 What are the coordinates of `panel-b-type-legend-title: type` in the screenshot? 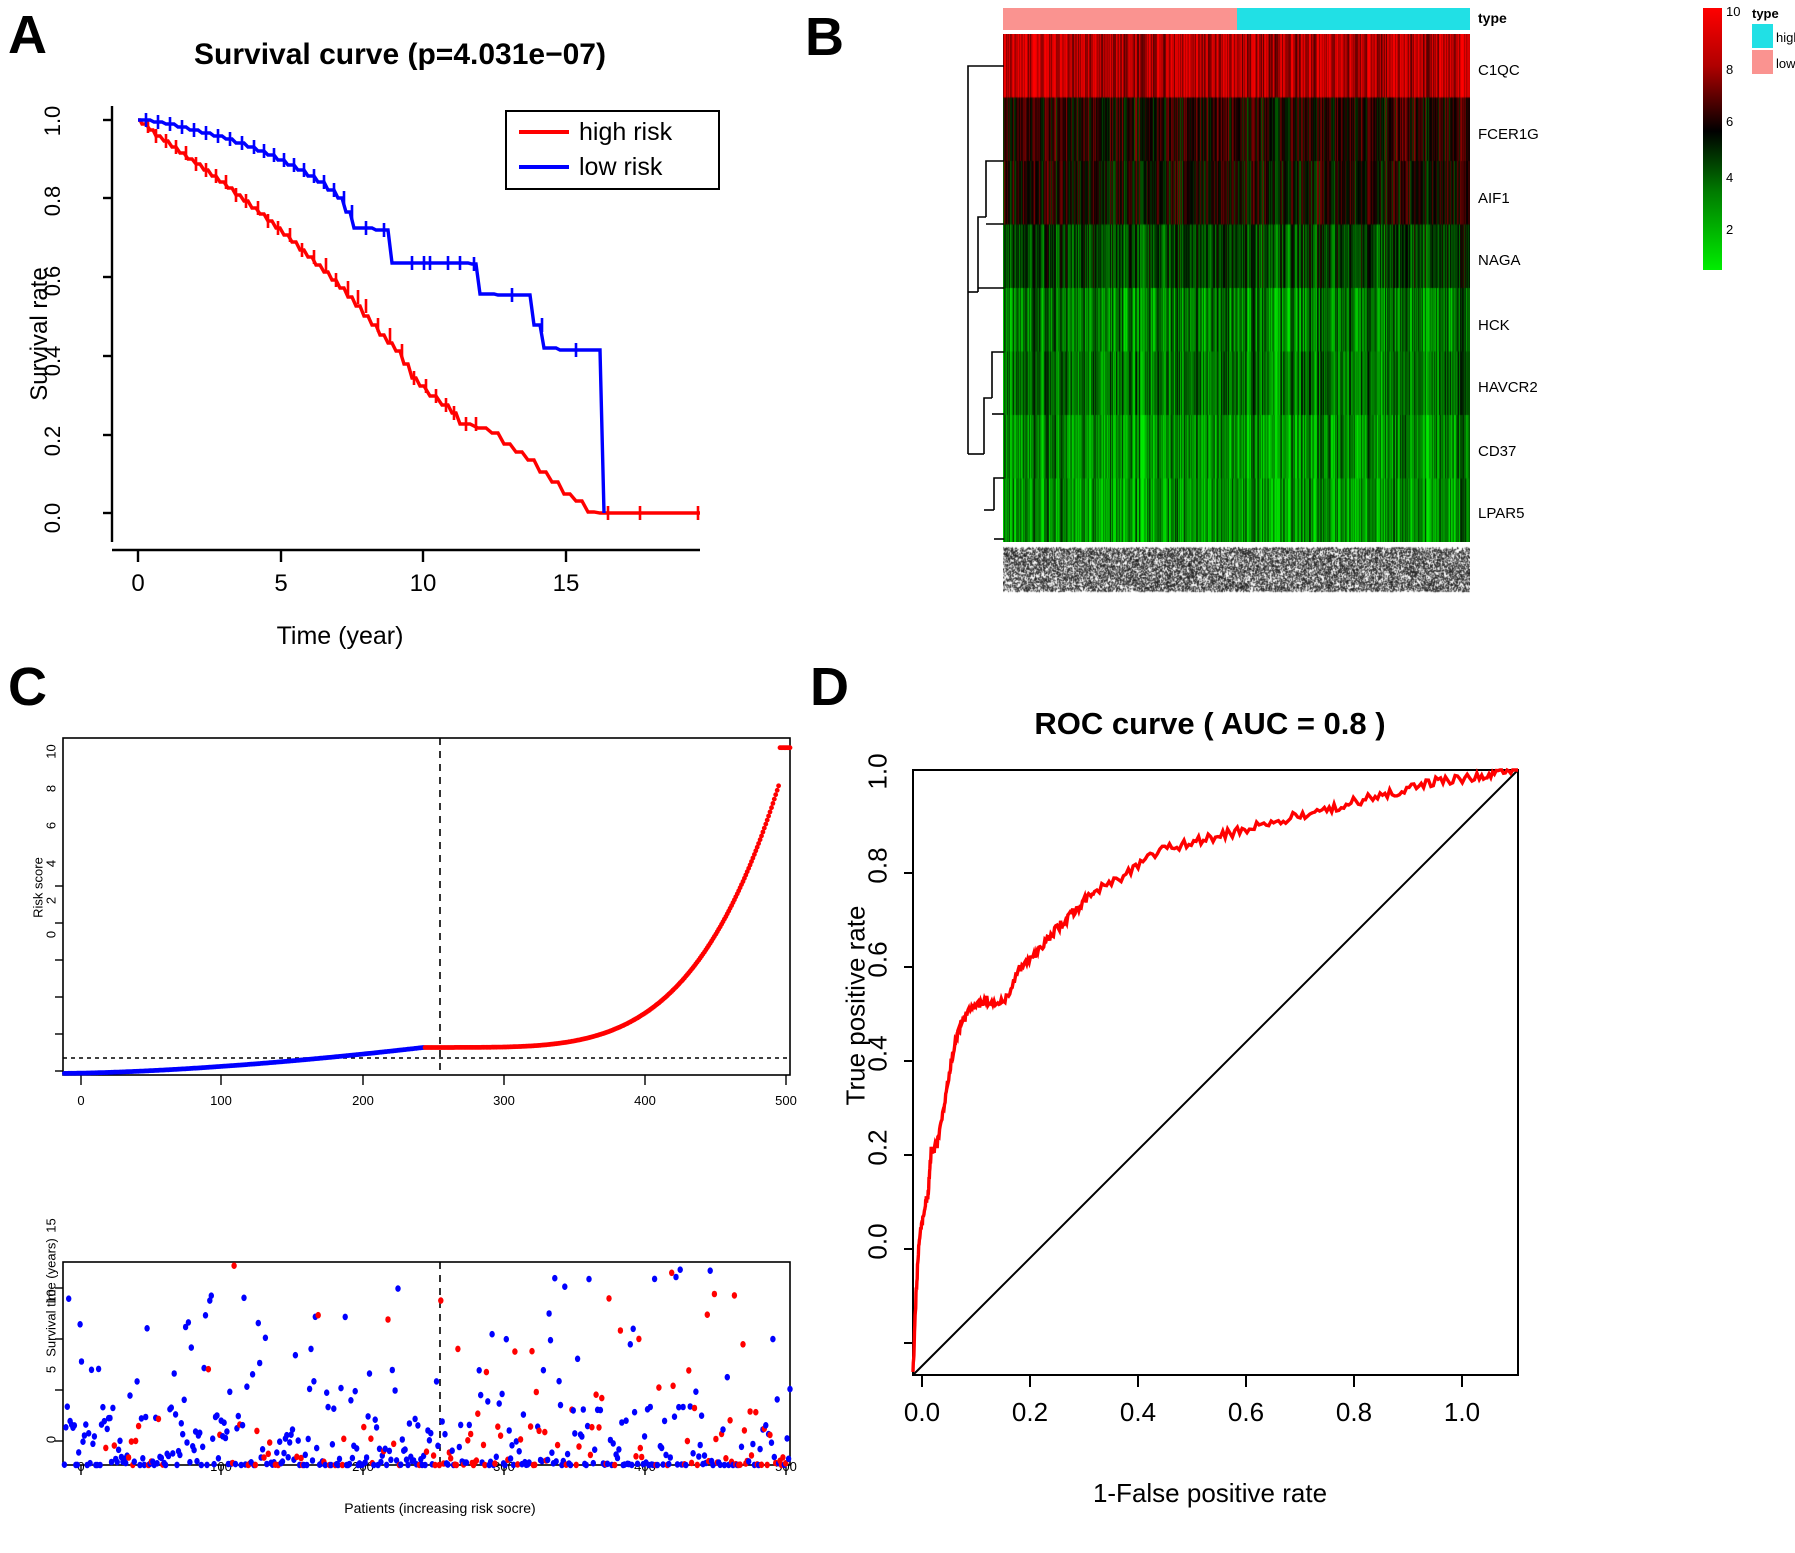 It's located at (1765, 13).